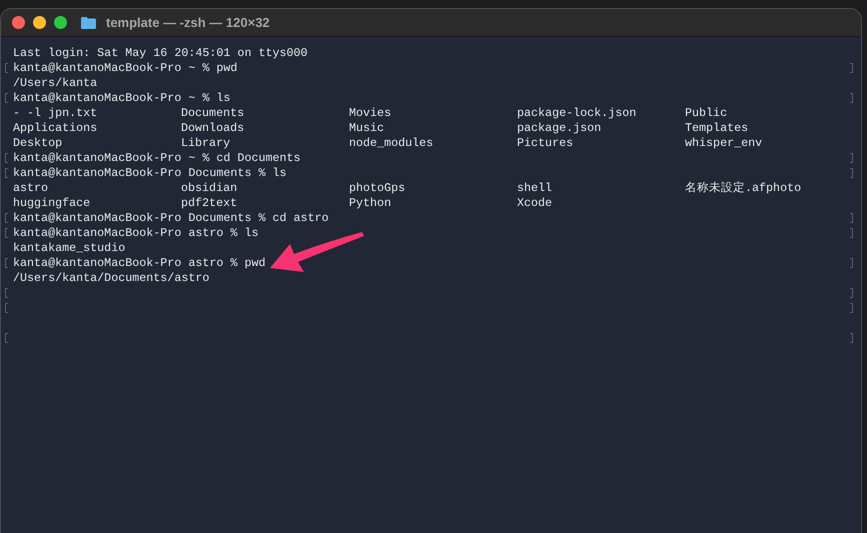  I want to click on file-name: Desktop, so click(37, 143).